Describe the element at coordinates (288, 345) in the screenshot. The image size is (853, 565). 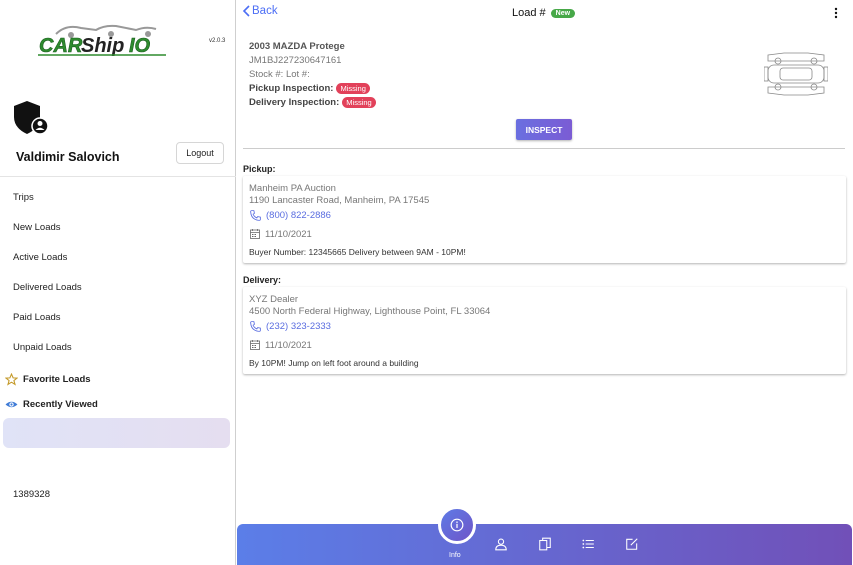
I see `delivery-date-text: 11/10/2021` at that location.